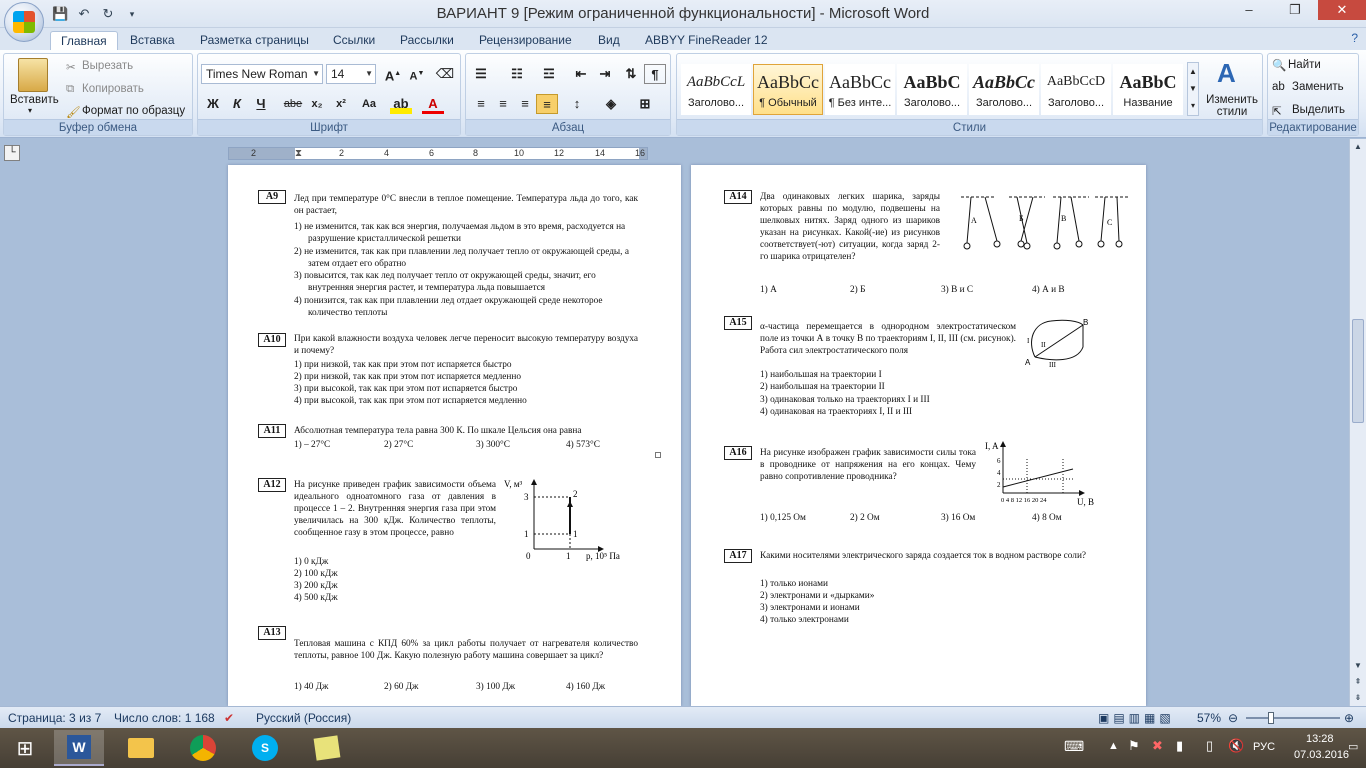 The height and width of the screenshot is (768, 1366). Describe the element at coordinates (107, 66) in the screenshot. I see `cut-button: Вырезать` at that location.